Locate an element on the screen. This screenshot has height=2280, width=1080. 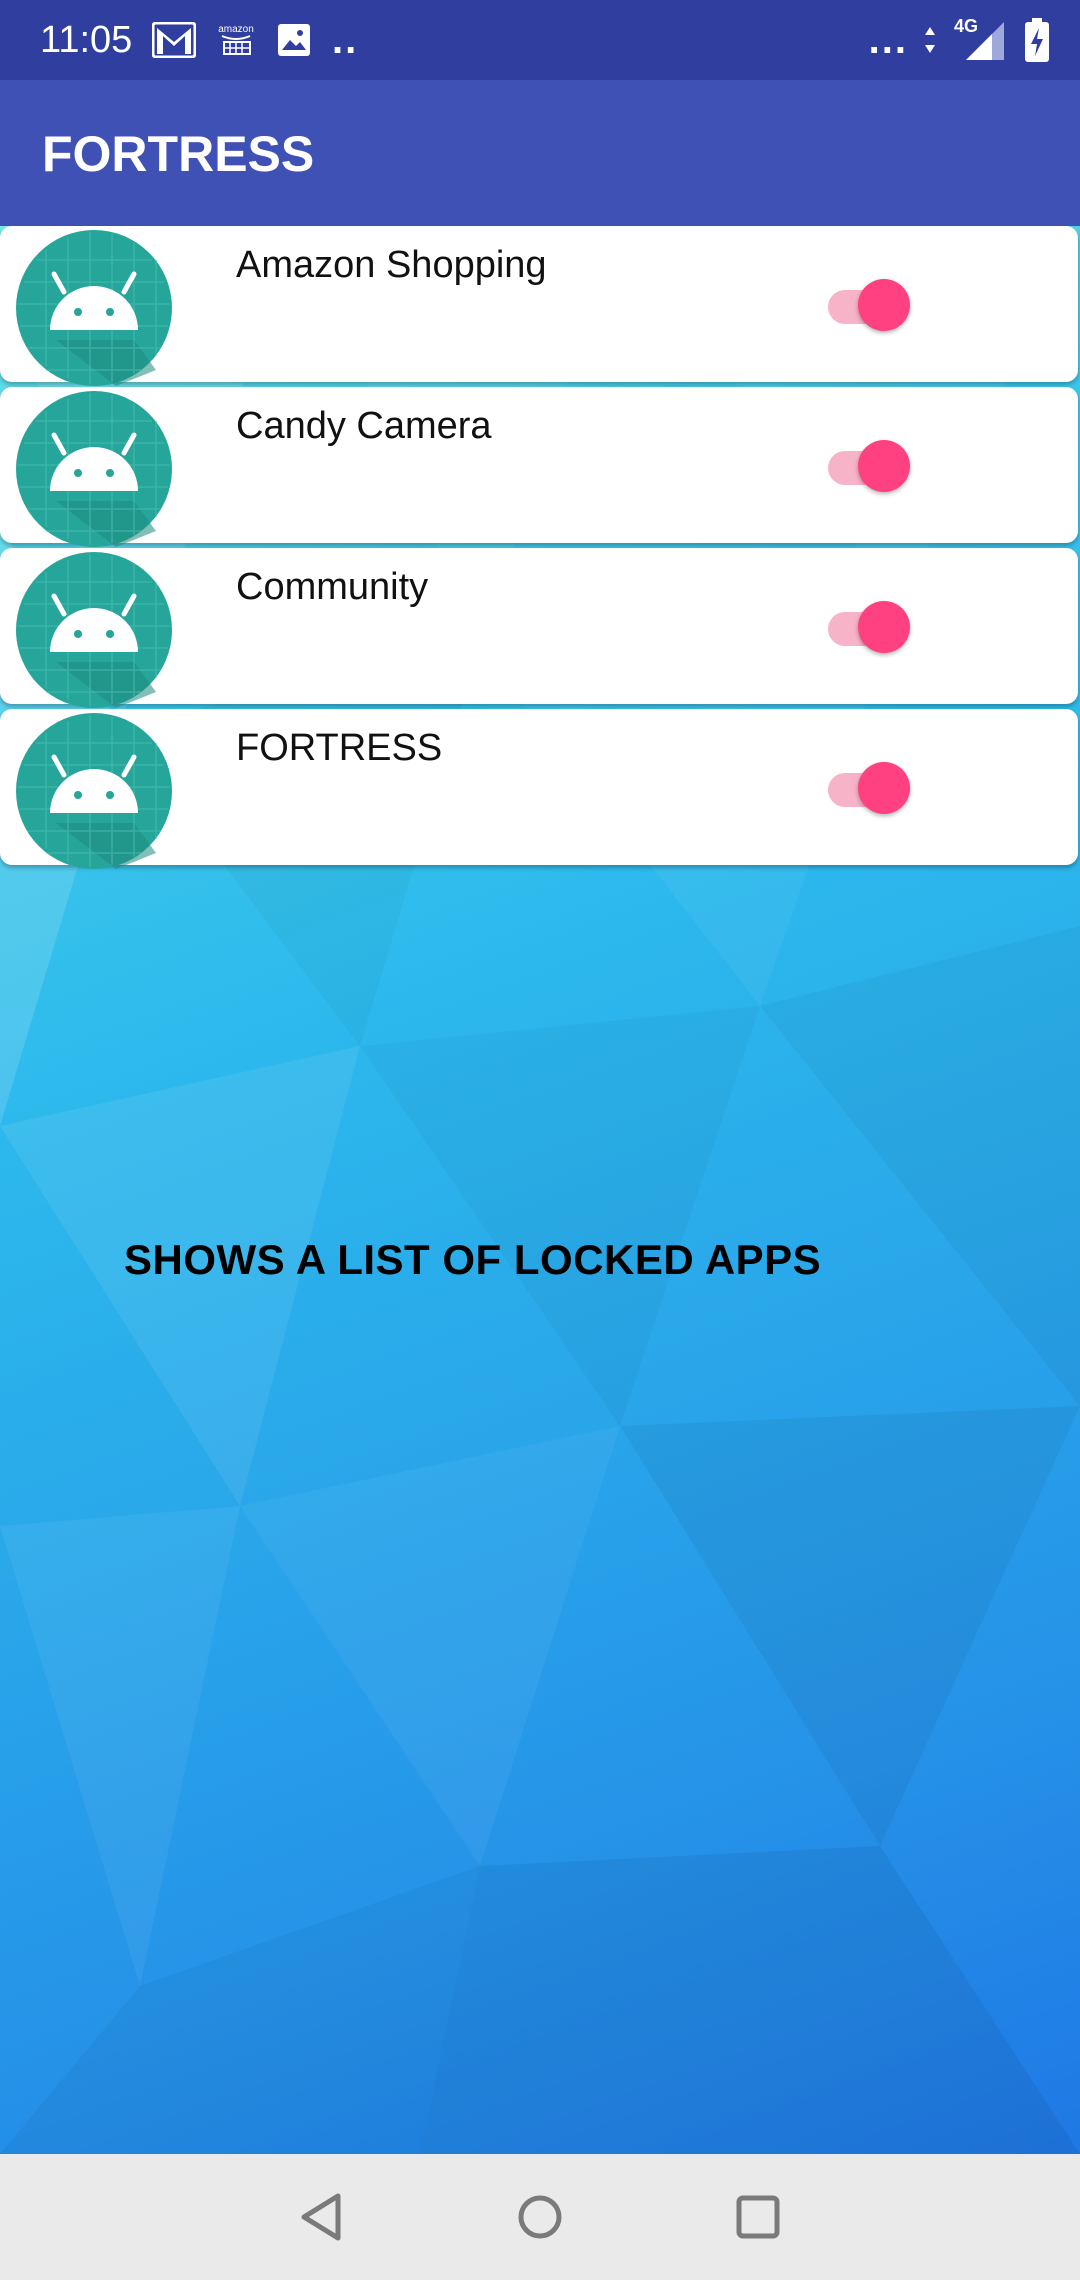
app-name: Candy Camera is located at coordinates (364, 426).